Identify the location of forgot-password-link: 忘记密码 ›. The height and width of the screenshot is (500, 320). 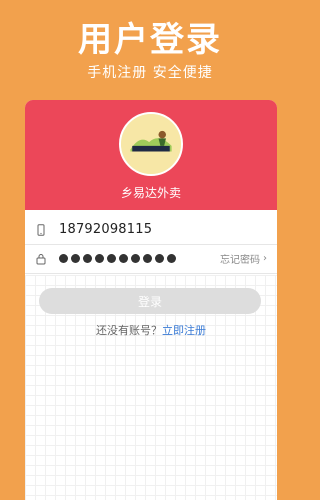
(243, 258).